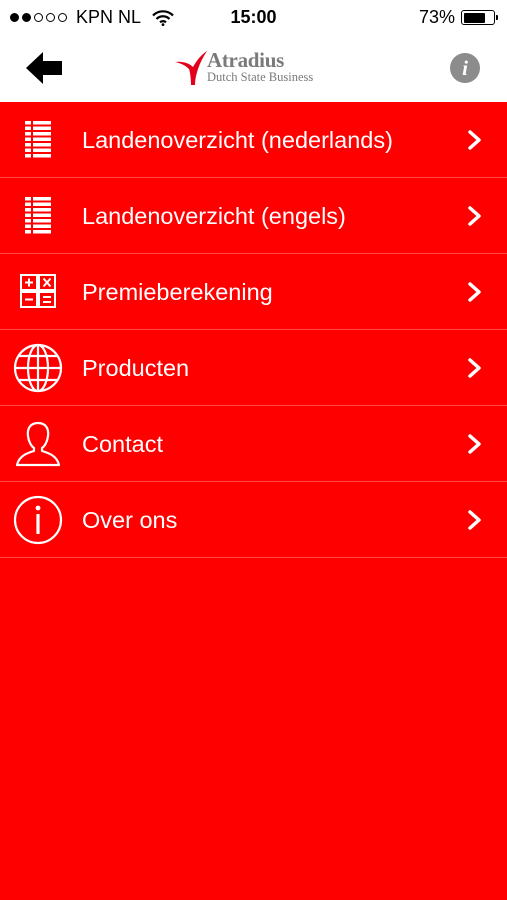 This screenshot has height=900, width=507. I want to click on globe-icon, so click(38, 368).